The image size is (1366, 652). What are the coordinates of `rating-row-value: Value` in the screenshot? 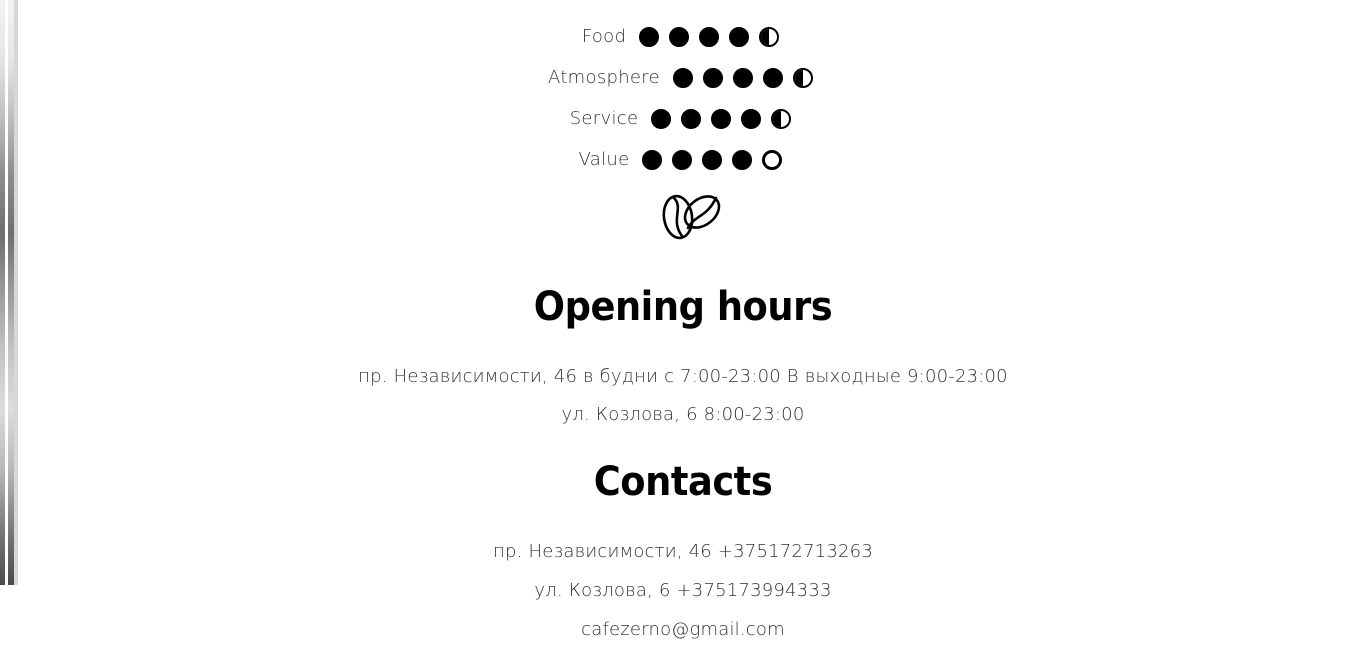 It's located at (683, 159).